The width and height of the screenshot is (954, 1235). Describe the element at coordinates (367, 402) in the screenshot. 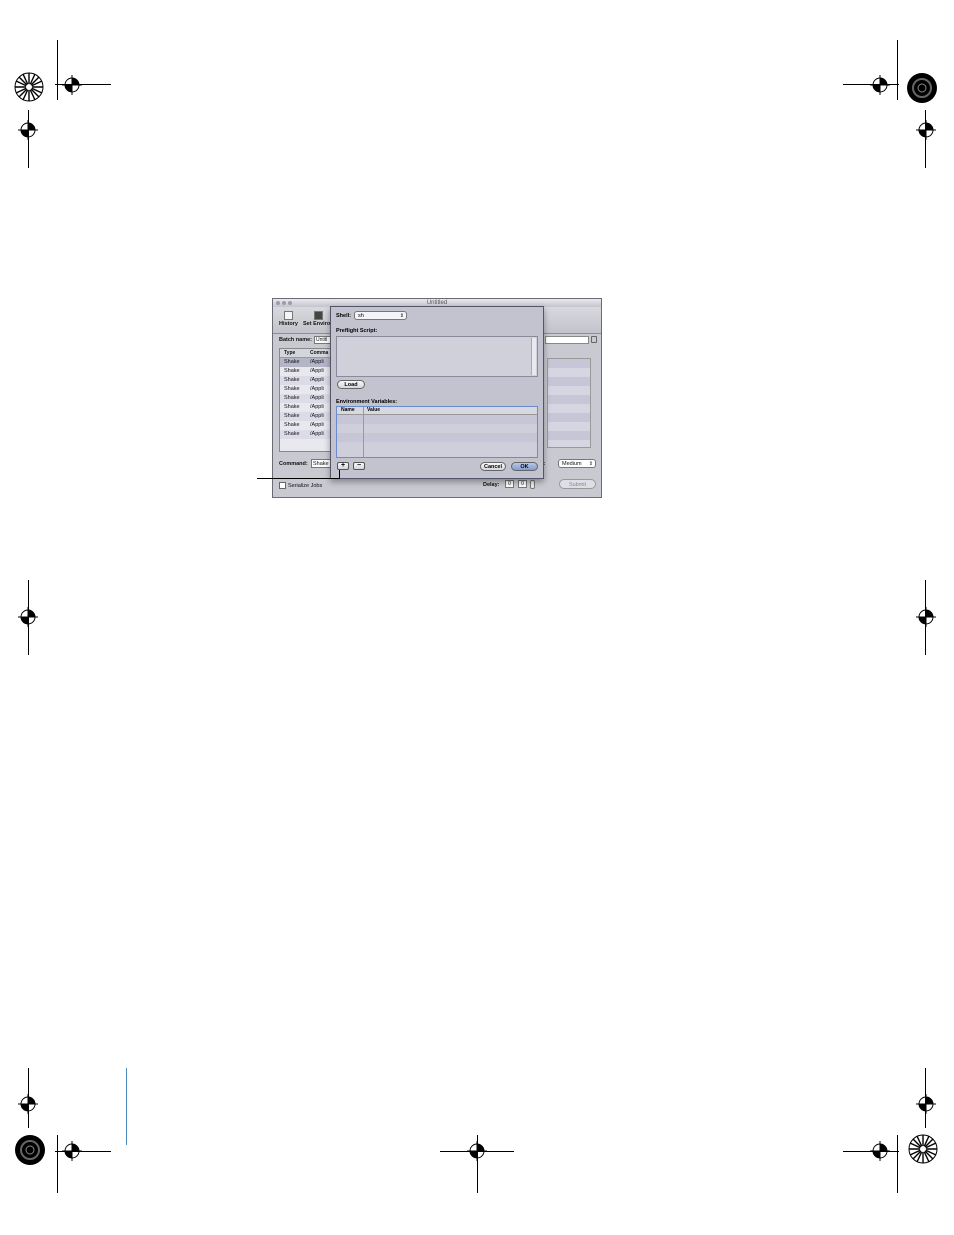

I see `environment-variables-label: Environment Variables:` at that location.